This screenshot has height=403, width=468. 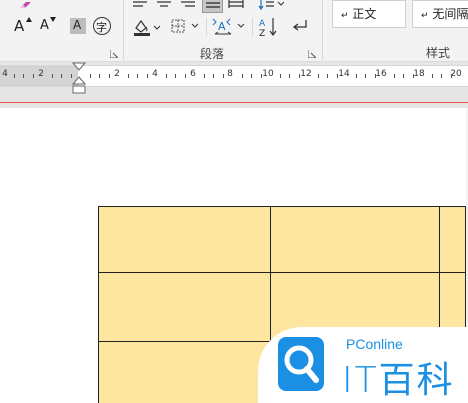 What do you see at coordinates (188, 4) in the screenshot?
I see `align-right-icon` at bounding box center [188, 4].